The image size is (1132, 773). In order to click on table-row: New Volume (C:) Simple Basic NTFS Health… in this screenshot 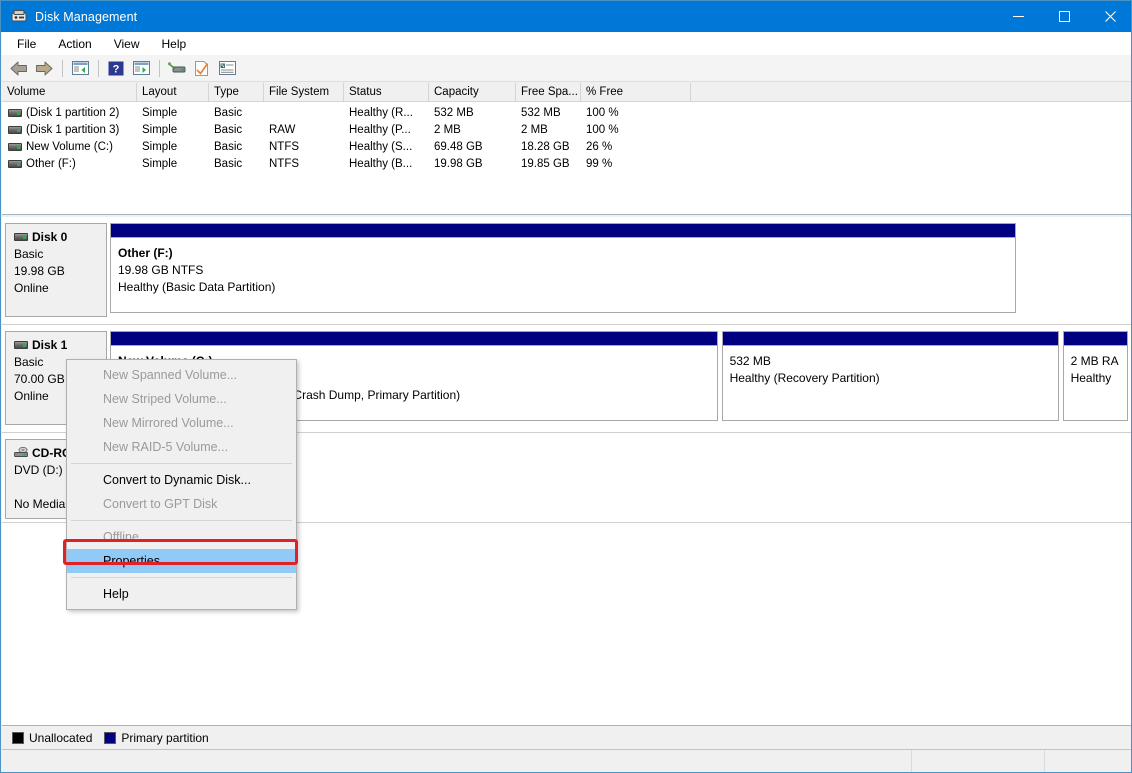, I will do `click(566, 146)`.